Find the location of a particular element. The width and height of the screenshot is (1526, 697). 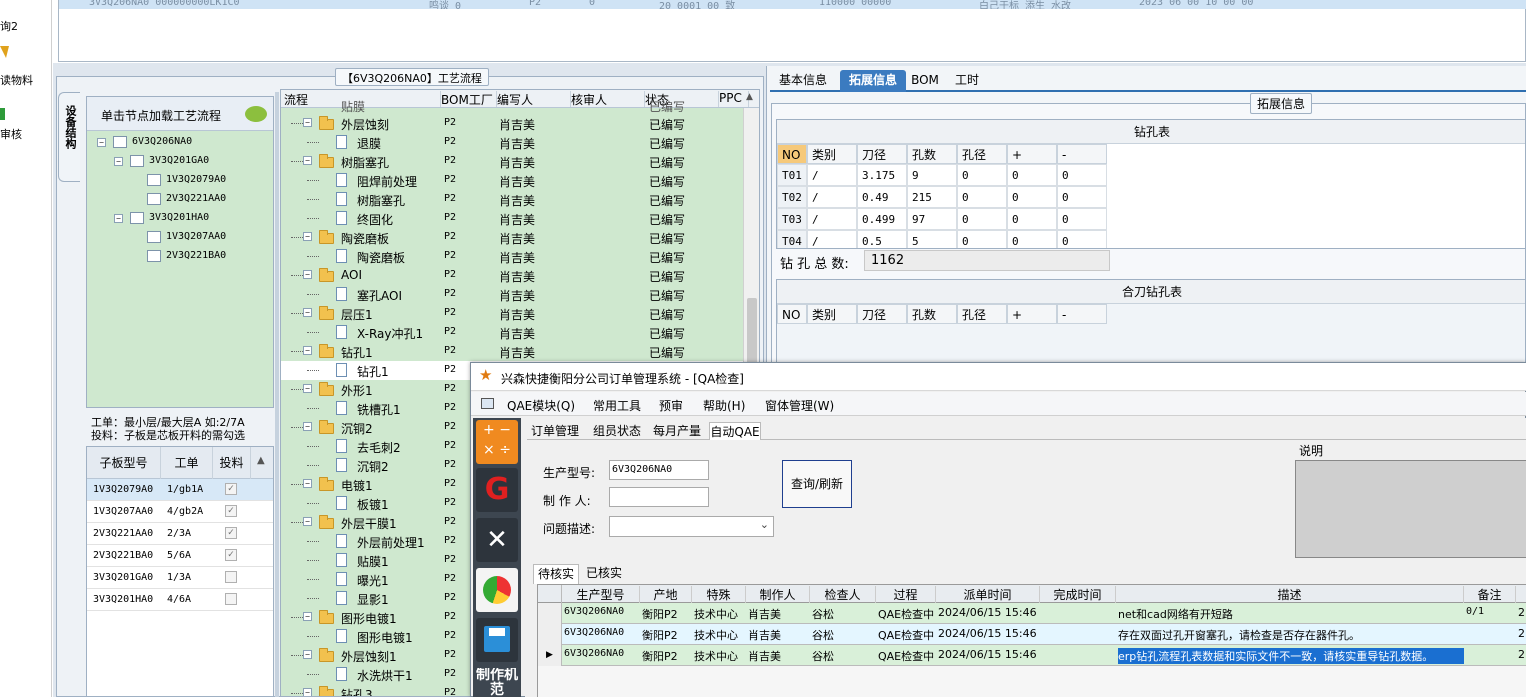

tools-icon: ✕ is located at coordinates (497, 540).